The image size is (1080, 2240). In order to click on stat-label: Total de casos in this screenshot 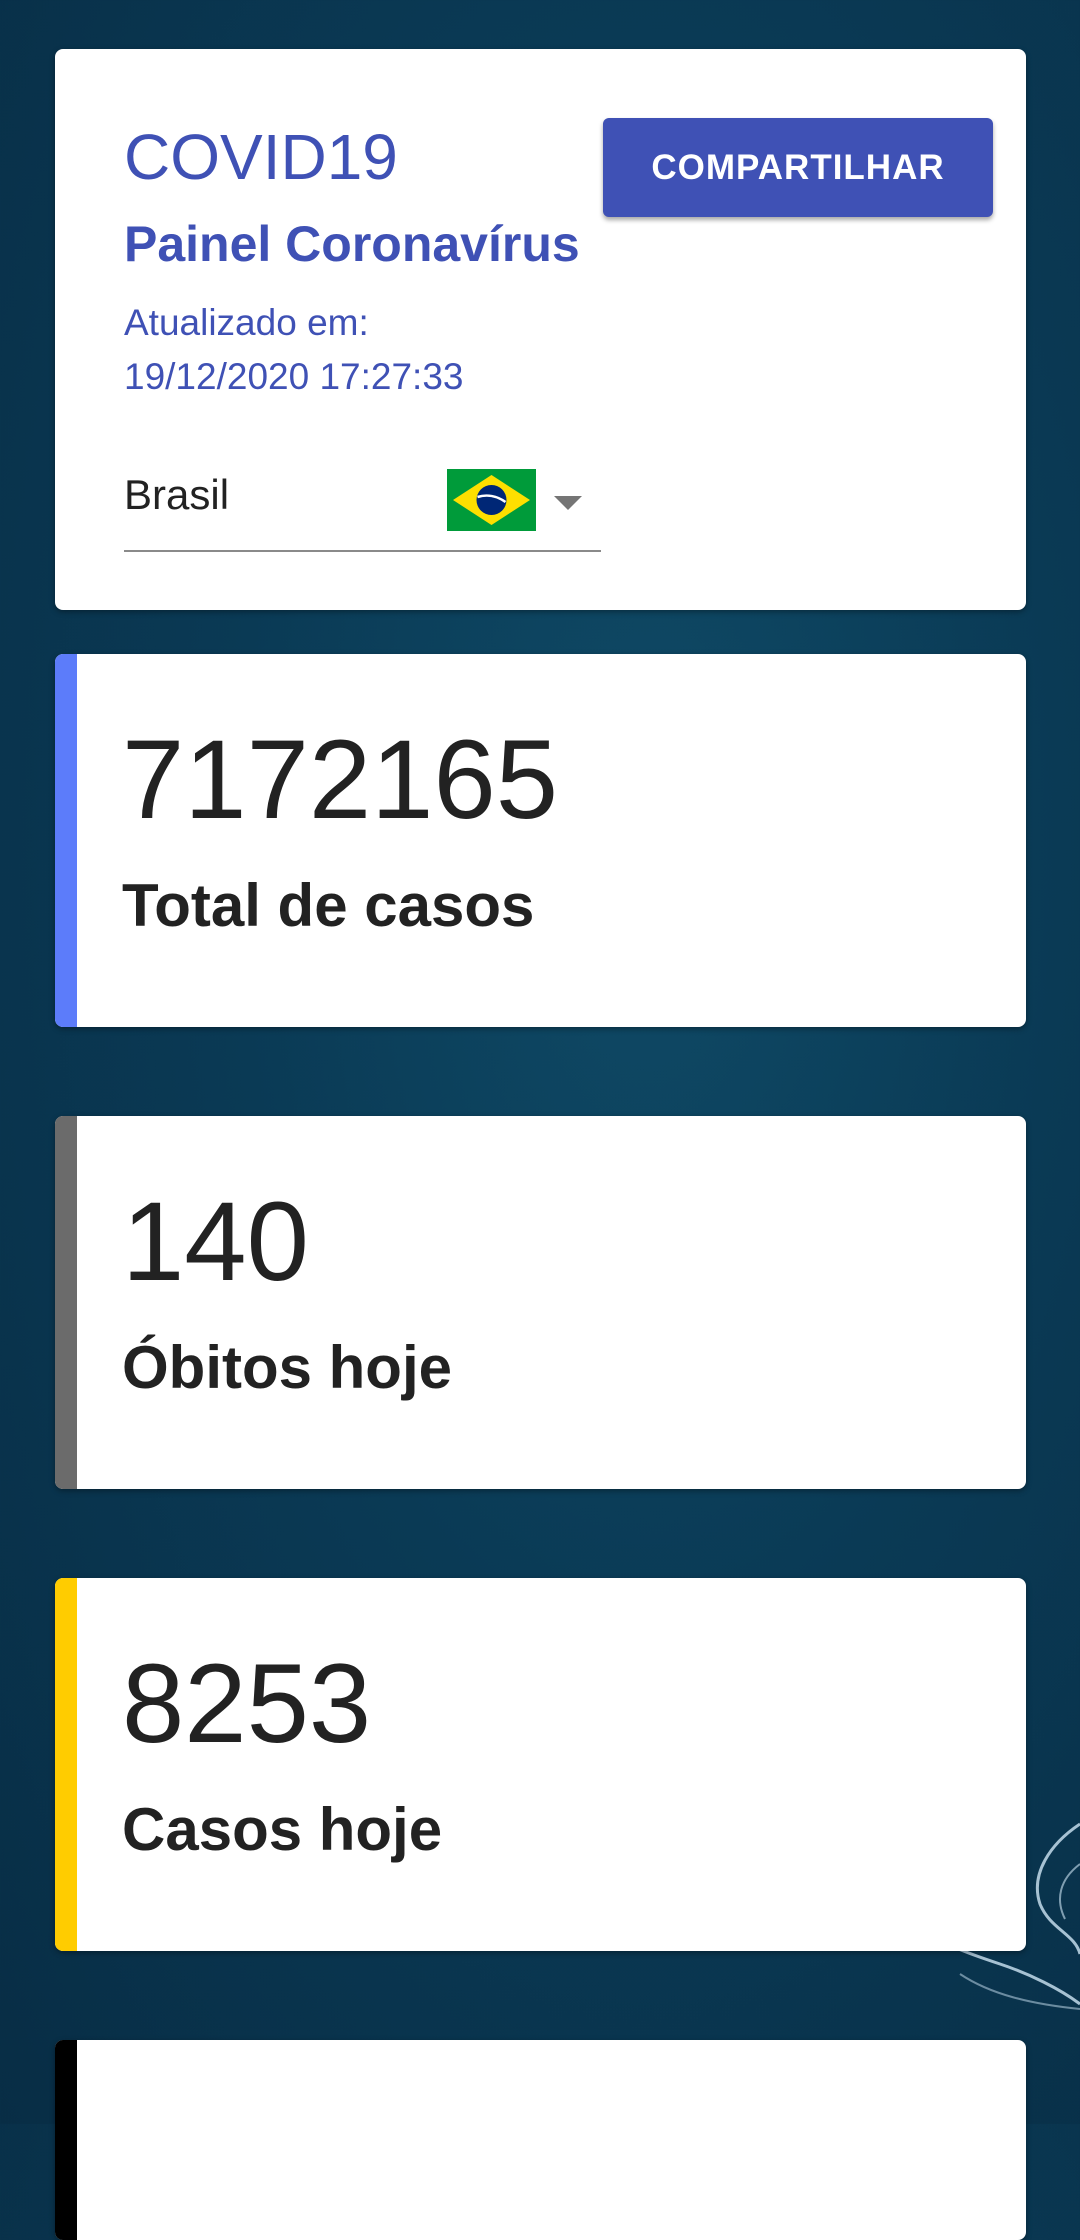, I will do `click(328, 905)`.